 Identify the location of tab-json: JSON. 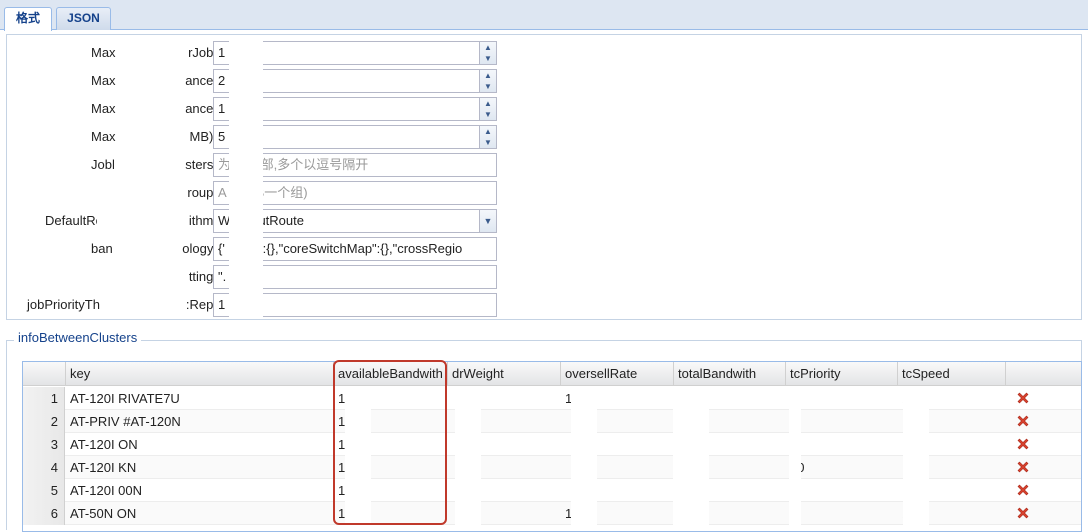
(83, 18).